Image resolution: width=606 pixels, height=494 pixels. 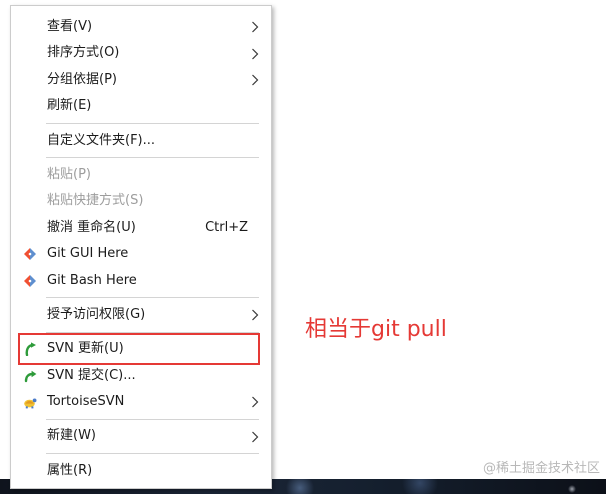 I want to click on menu-item-give-access-to: 授予访问权限(G), so click(x=141, y=315).